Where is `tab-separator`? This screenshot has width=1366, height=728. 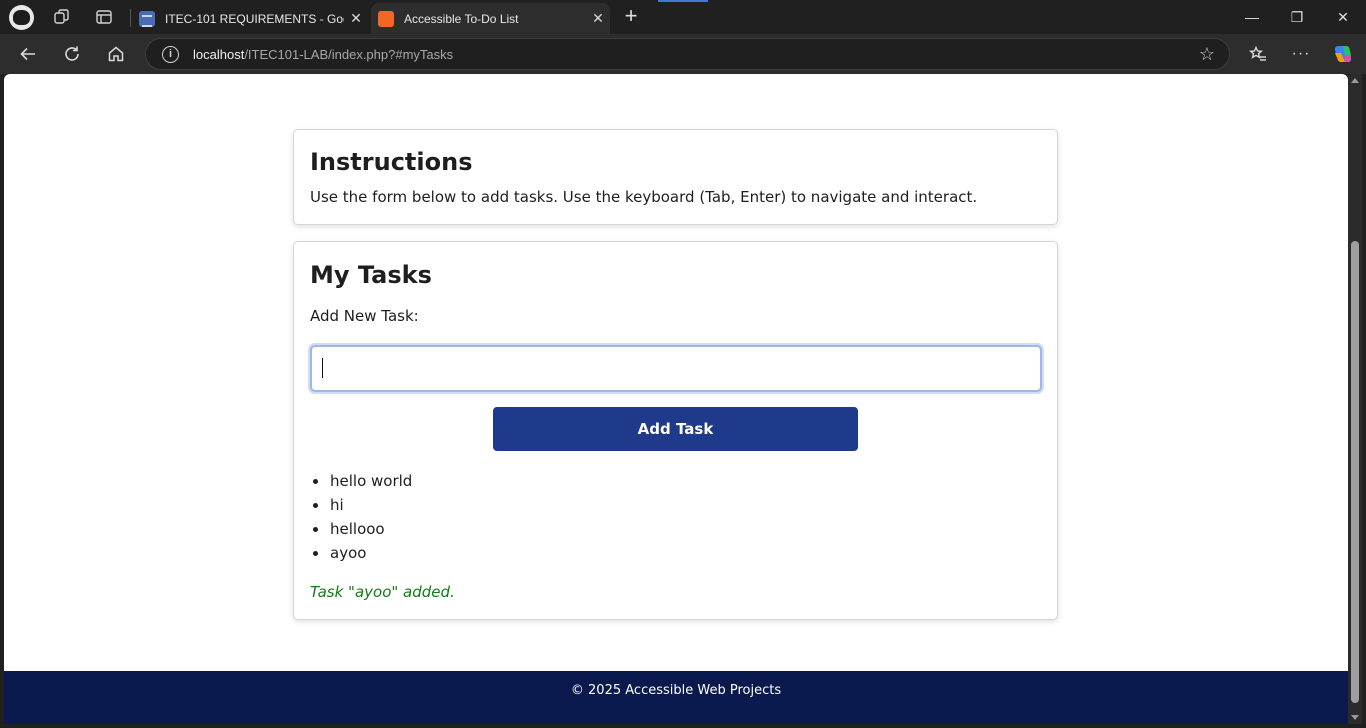
tab-separator is located at coordinates (130, 18).